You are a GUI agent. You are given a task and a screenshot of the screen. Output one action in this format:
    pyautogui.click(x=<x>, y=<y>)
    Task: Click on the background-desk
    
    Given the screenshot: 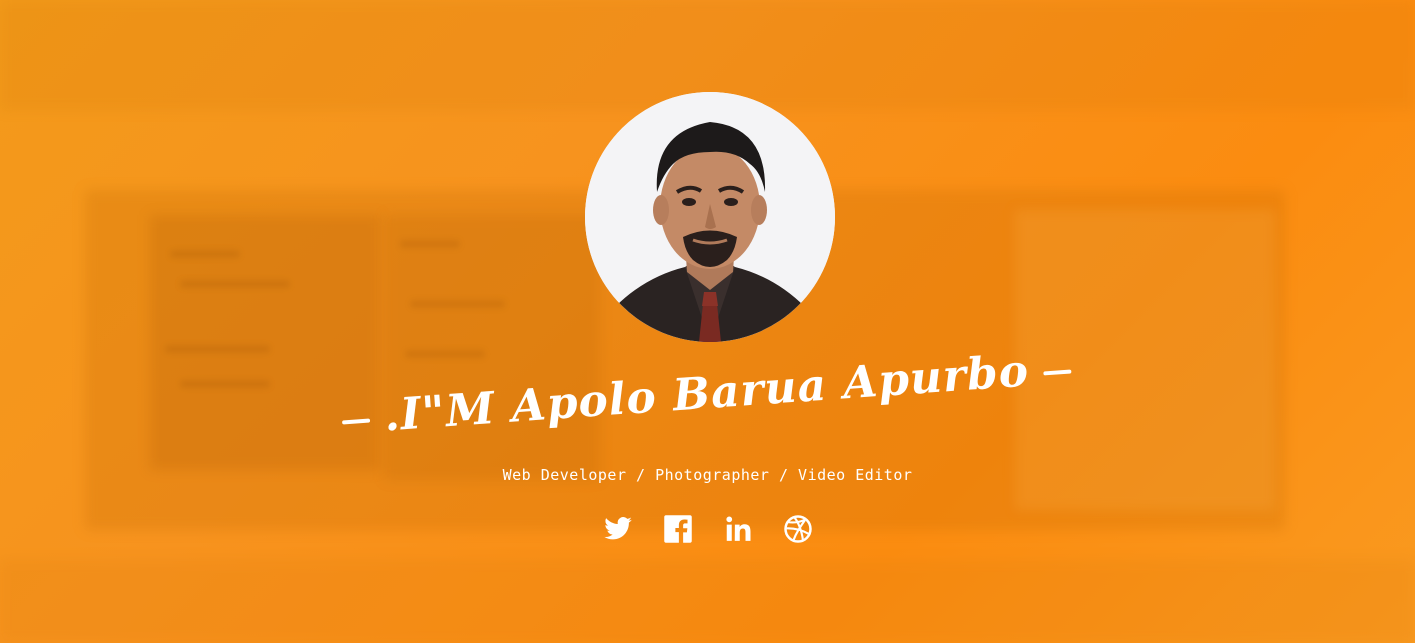 What is the action you would take?
    pyautogui.click(x=707, y=601)
    